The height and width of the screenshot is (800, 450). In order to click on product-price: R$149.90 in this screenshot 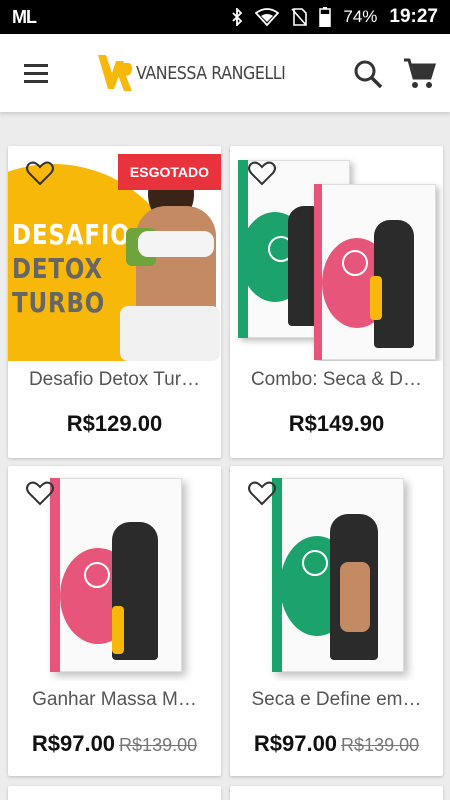, I will do `click(336, 424)`.